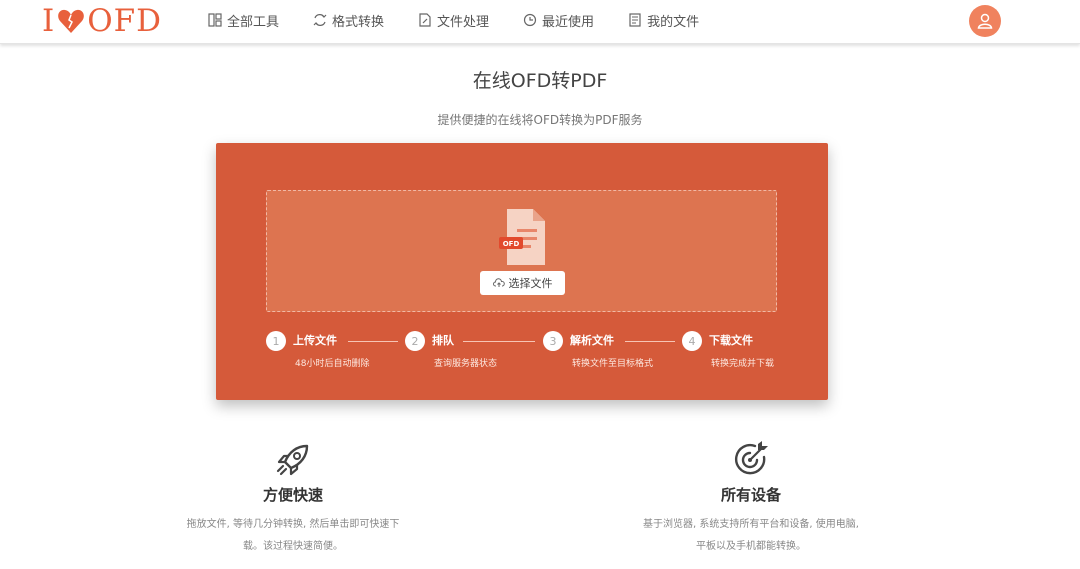  I want to click on step-number: 1, so click(276, 341).